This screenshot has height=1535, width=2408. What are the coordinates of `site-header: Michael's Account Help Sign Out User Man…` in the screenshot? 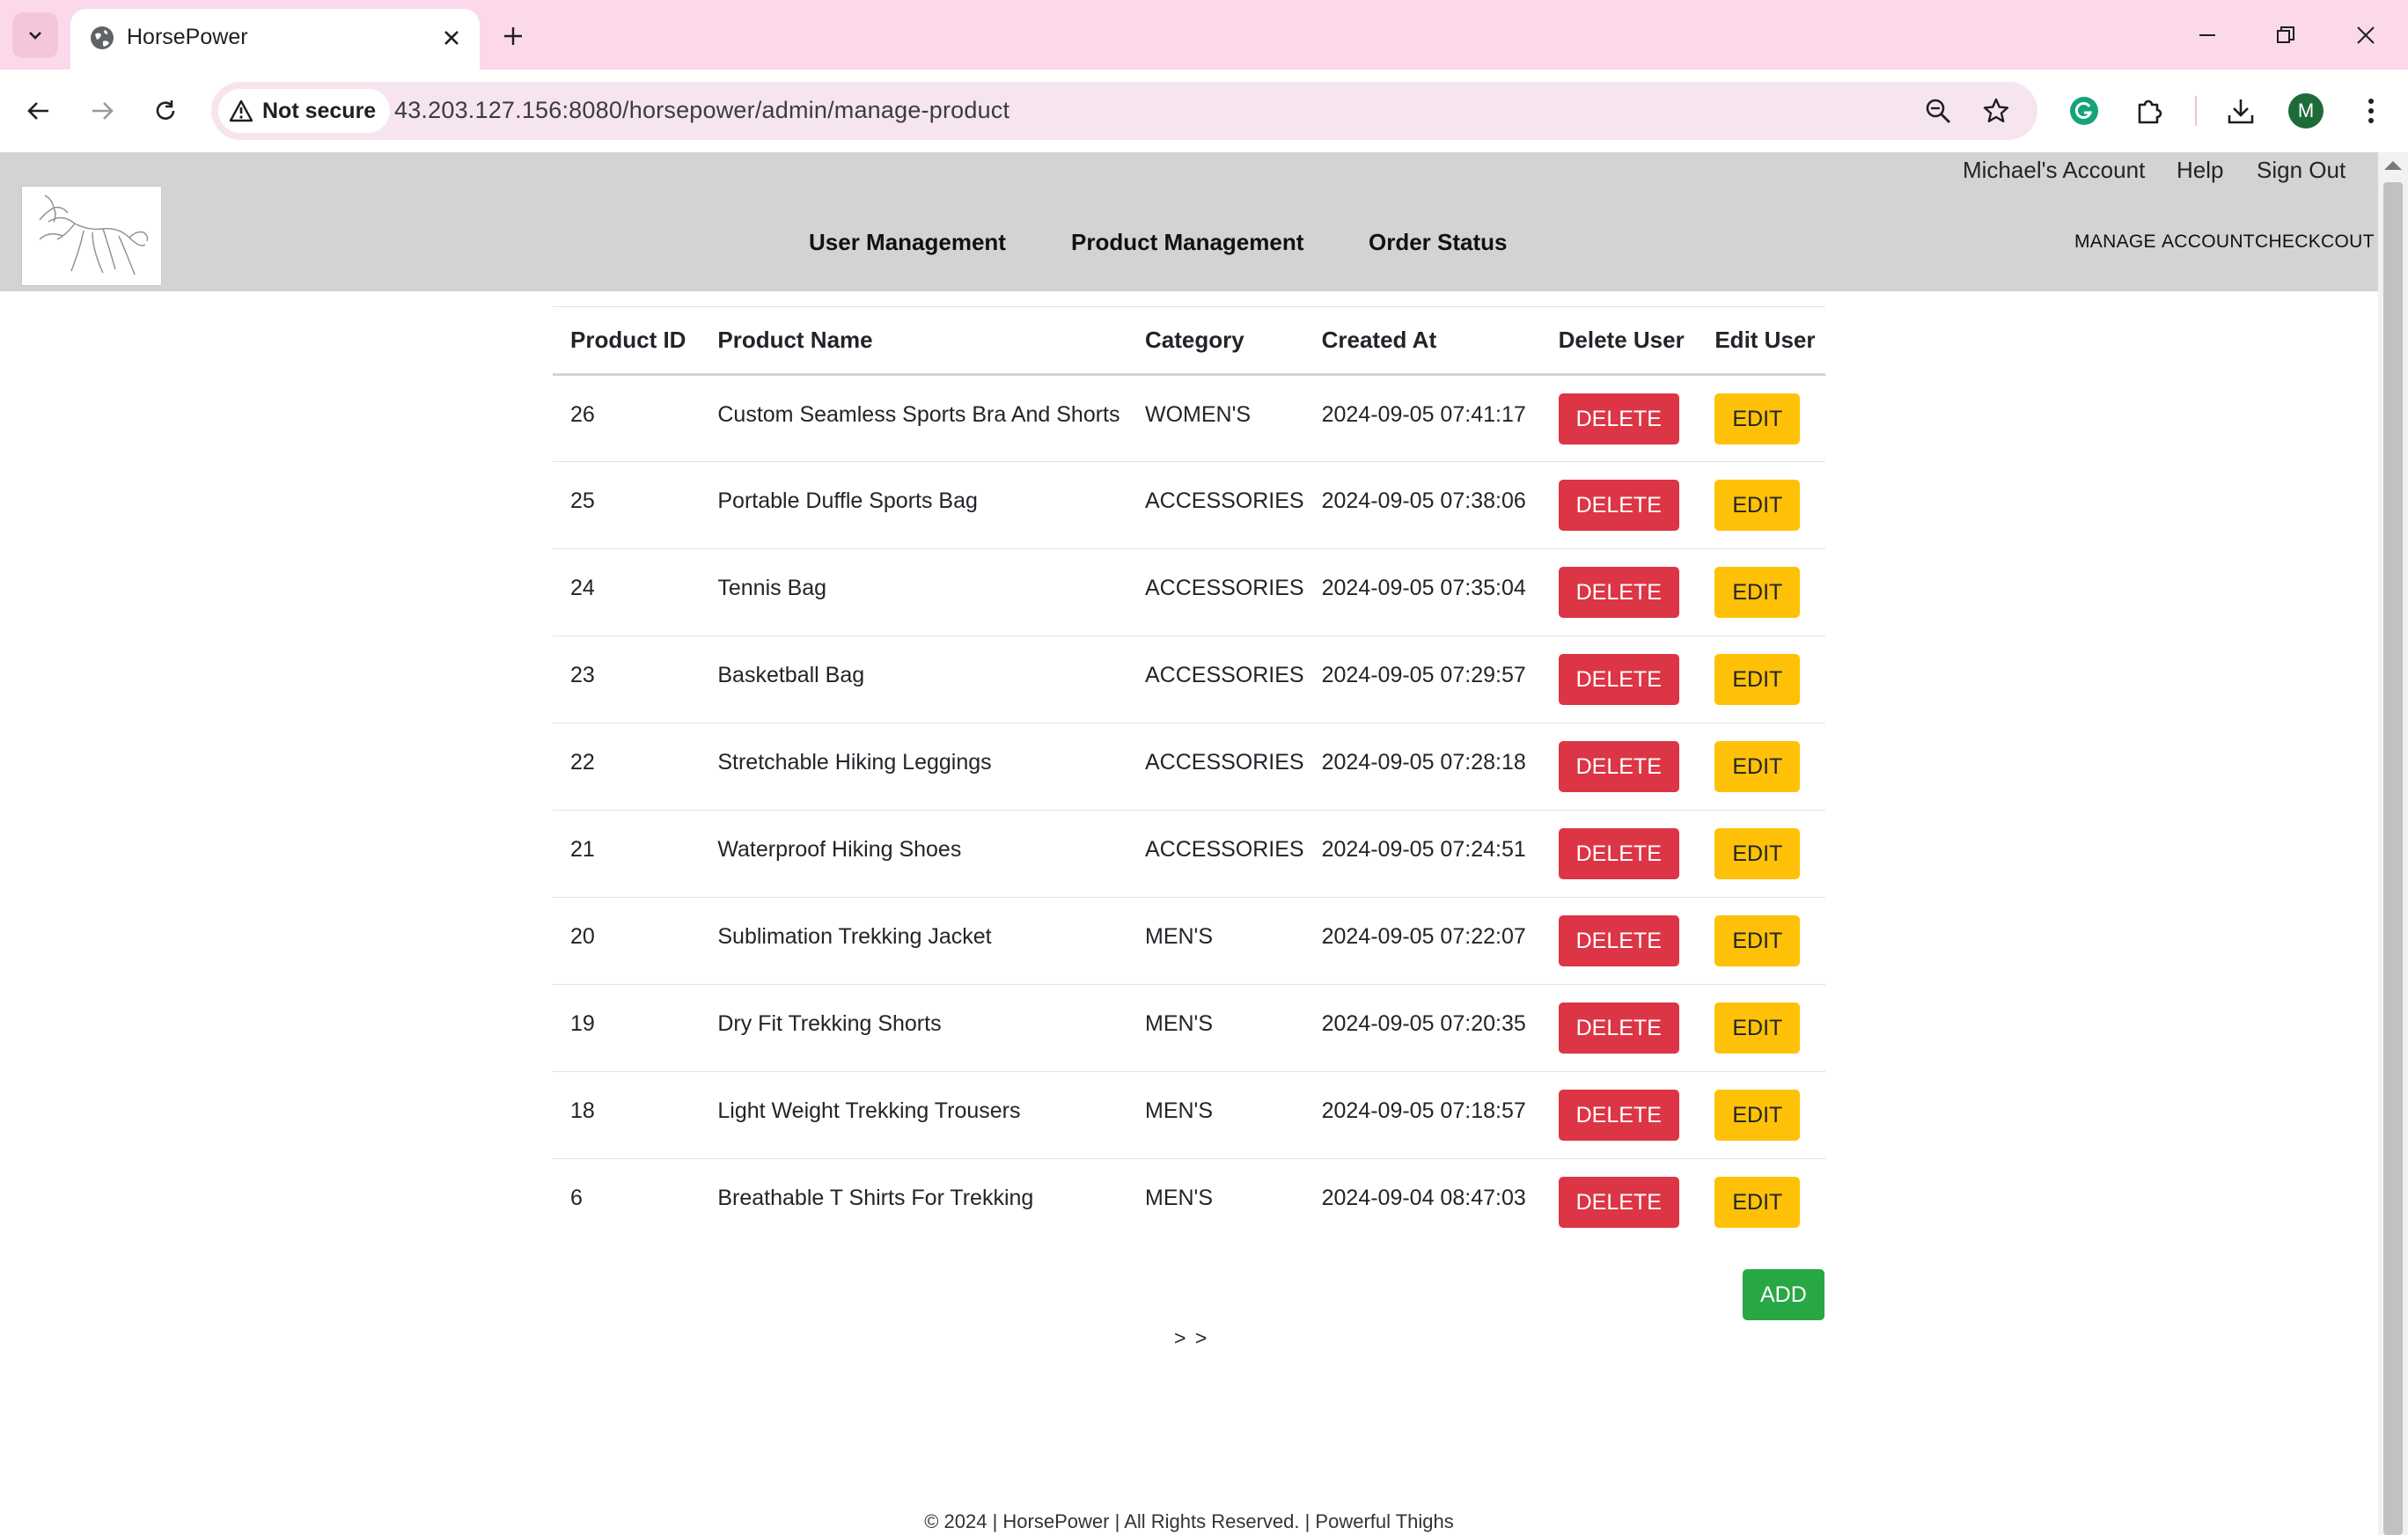 It's located at (1189, 221).